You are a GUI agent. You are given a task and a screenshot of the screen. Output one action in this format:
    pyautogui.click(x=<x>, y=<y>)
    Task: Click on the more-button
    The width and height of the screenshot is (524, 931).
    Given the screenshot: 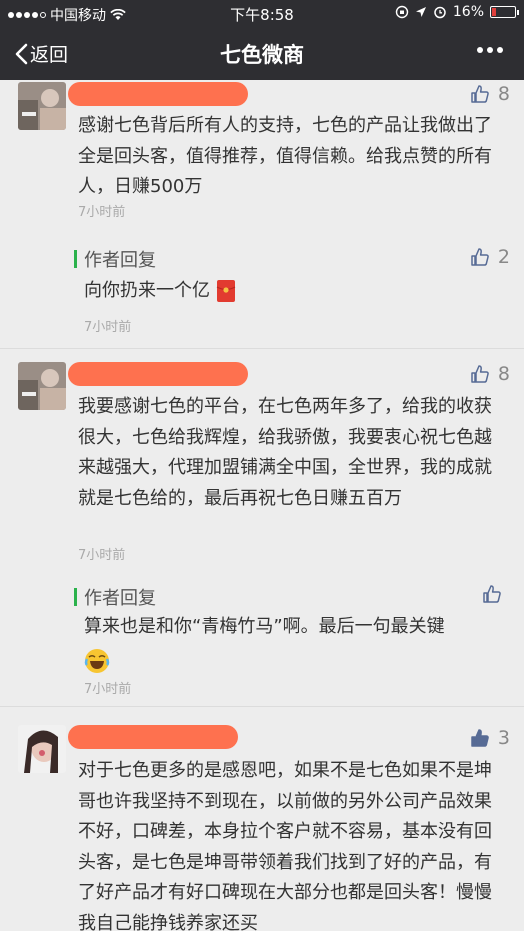 What is the action you would take?
    pyautogui.click(x=490, y=53)
    